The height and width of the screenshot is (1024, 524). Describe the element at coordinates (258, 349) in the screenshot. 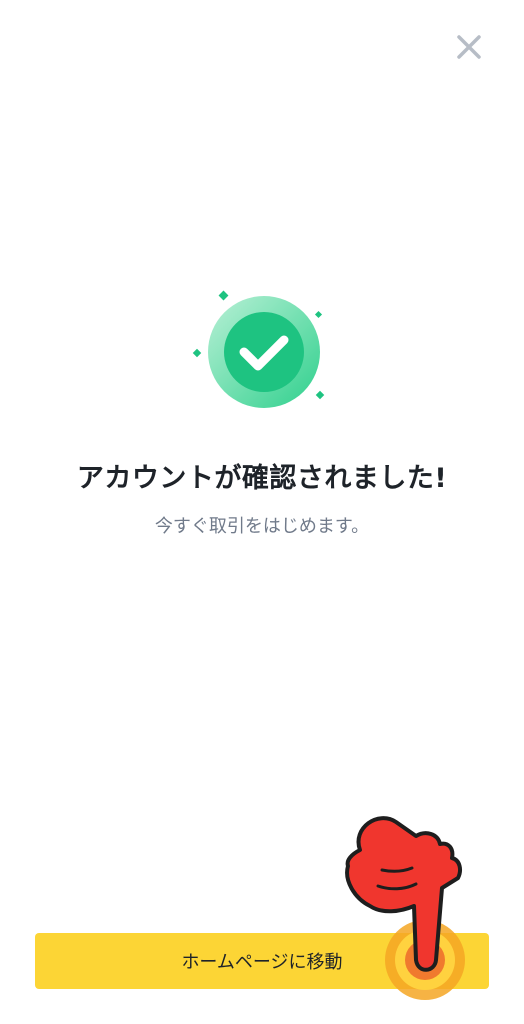

I see `check-circle-icon` at that location.